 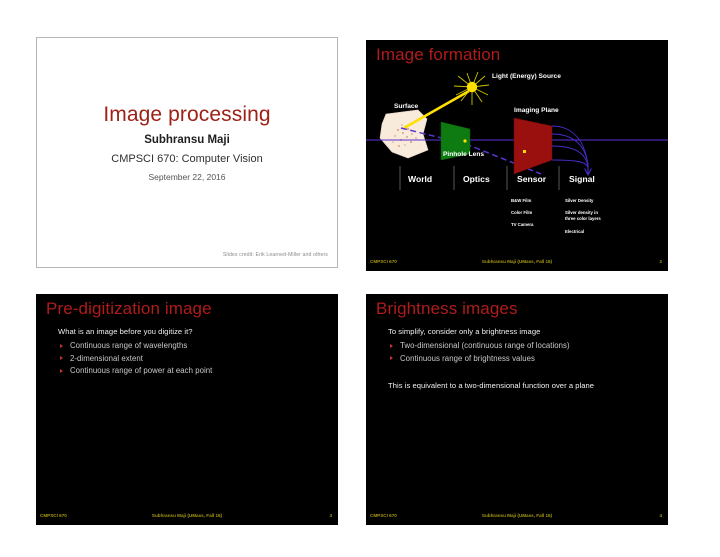 I want to click on signal-type-cell: Silver Density, so click(x=579, y=200).